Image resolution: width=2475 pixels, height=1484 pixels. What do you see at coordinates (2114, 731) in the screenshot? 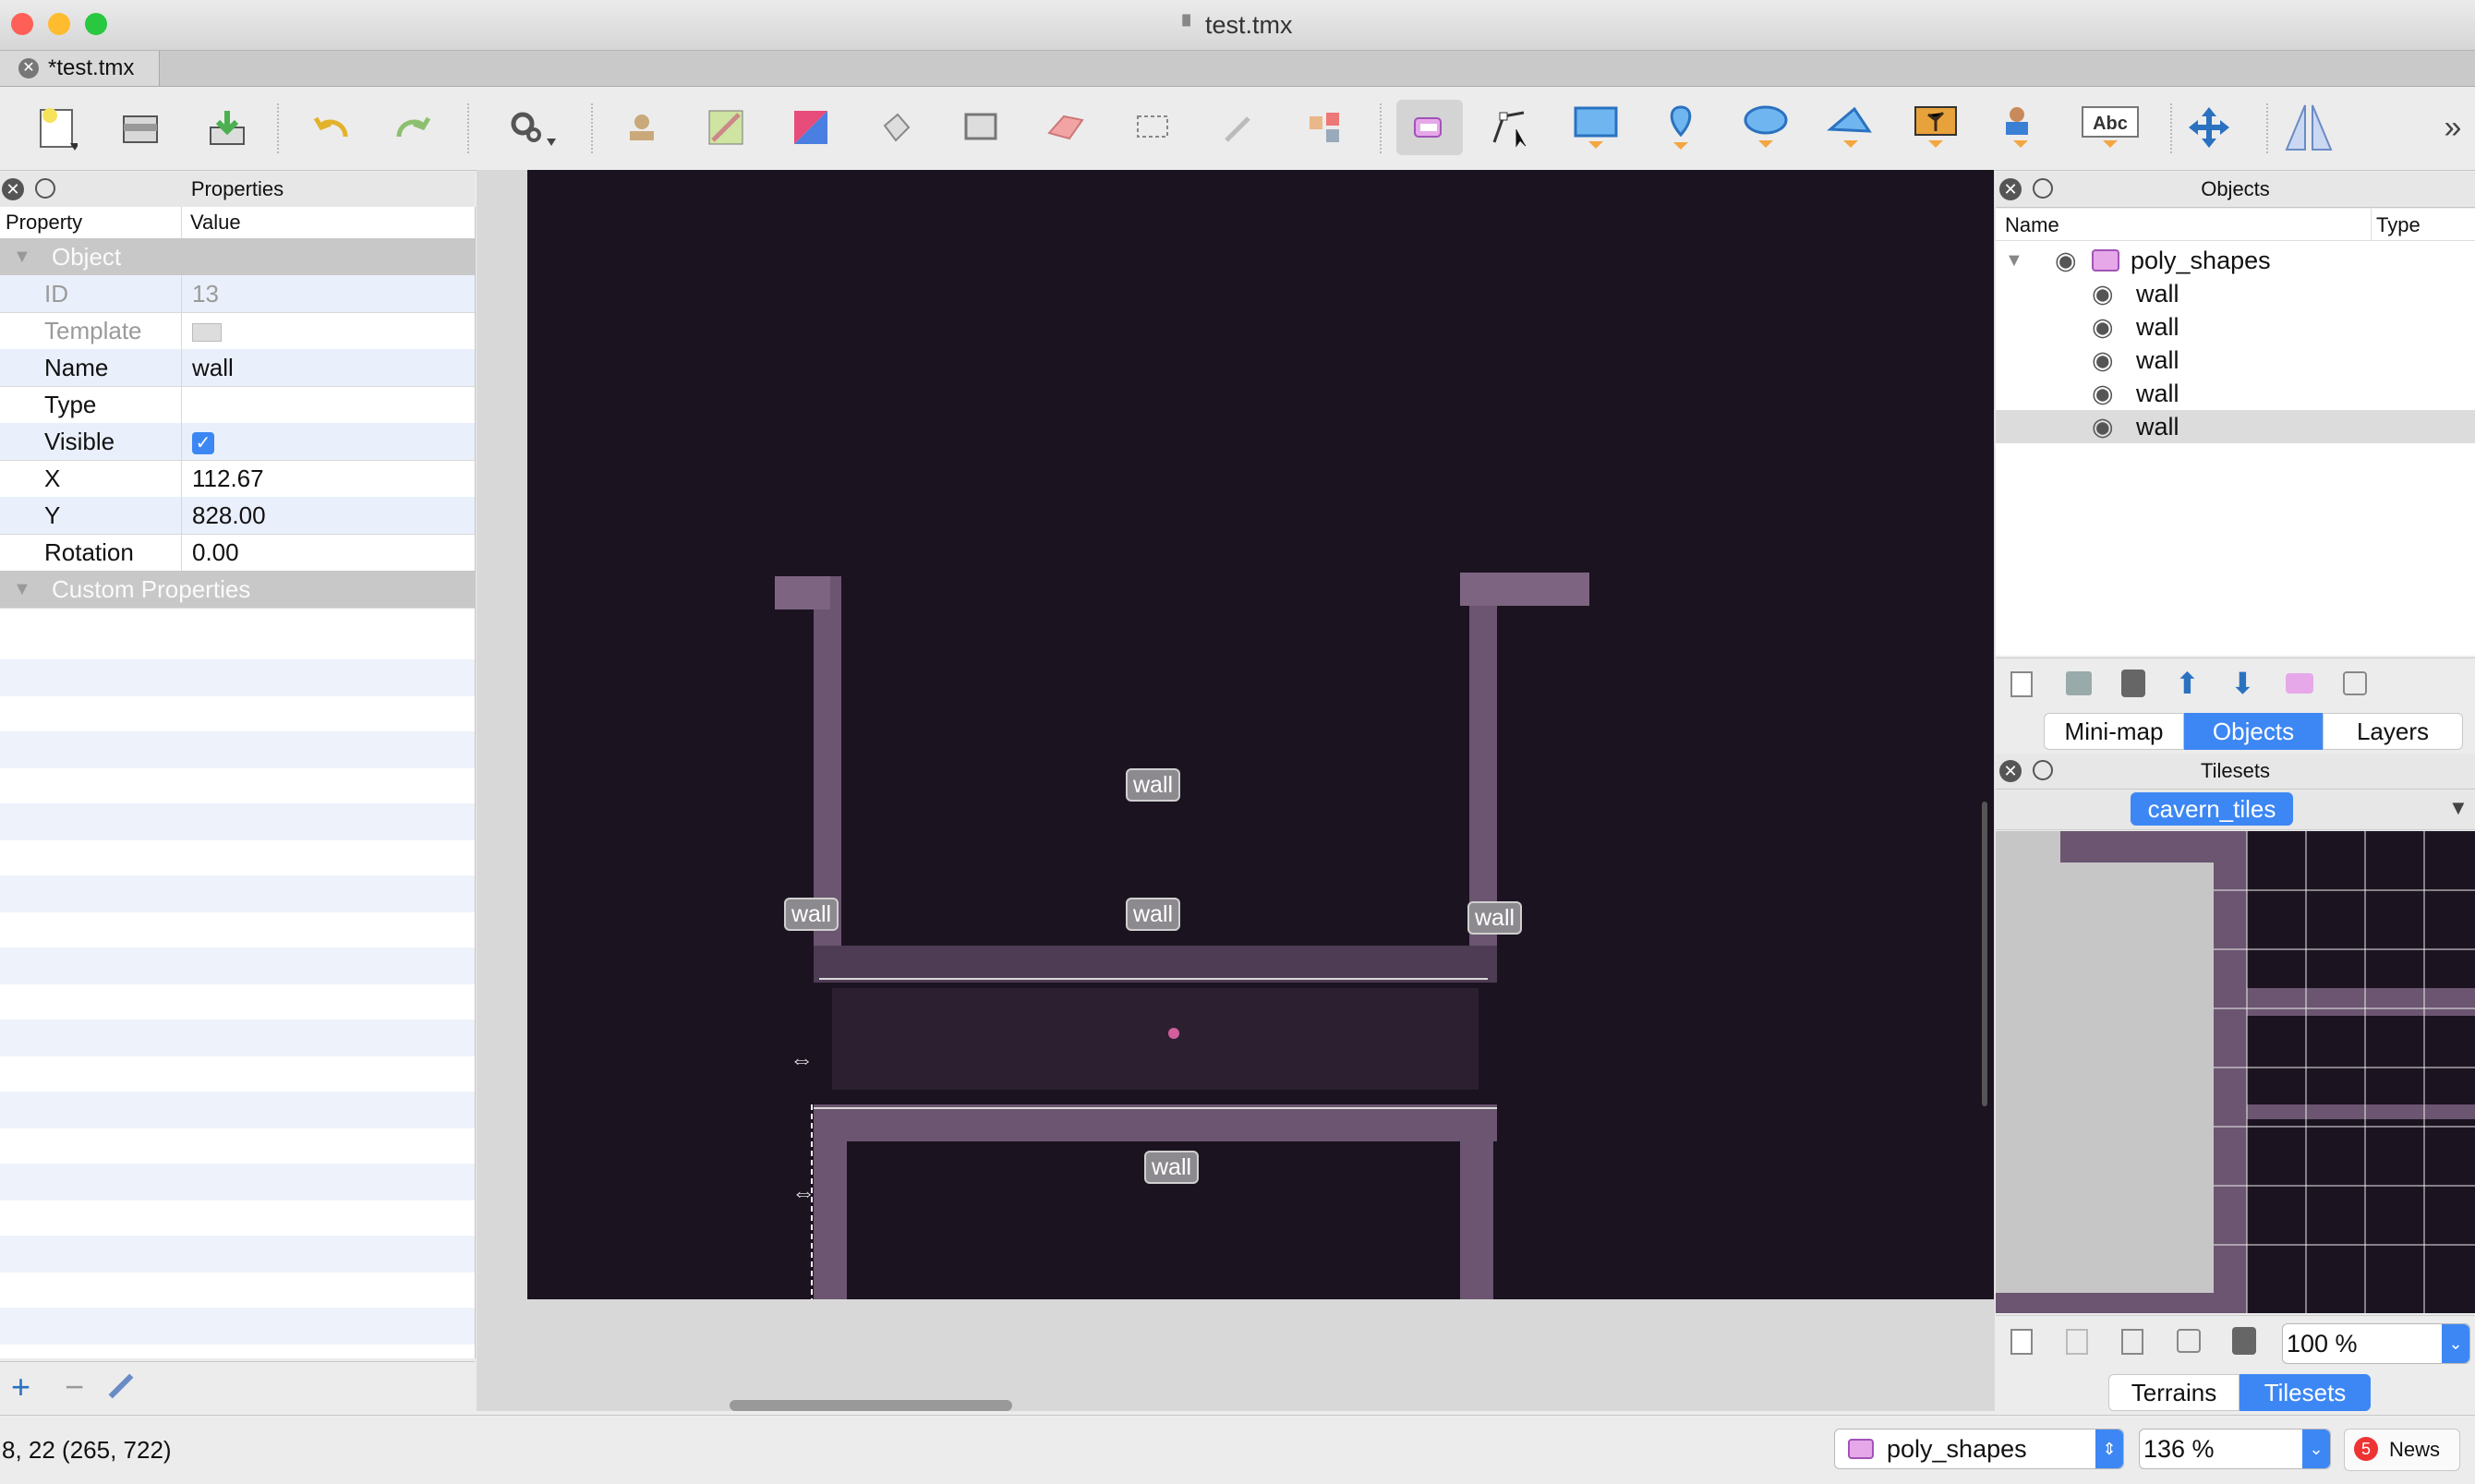
I see `tab-mini-map: Mini-map` at bounding box center [2114, 731].